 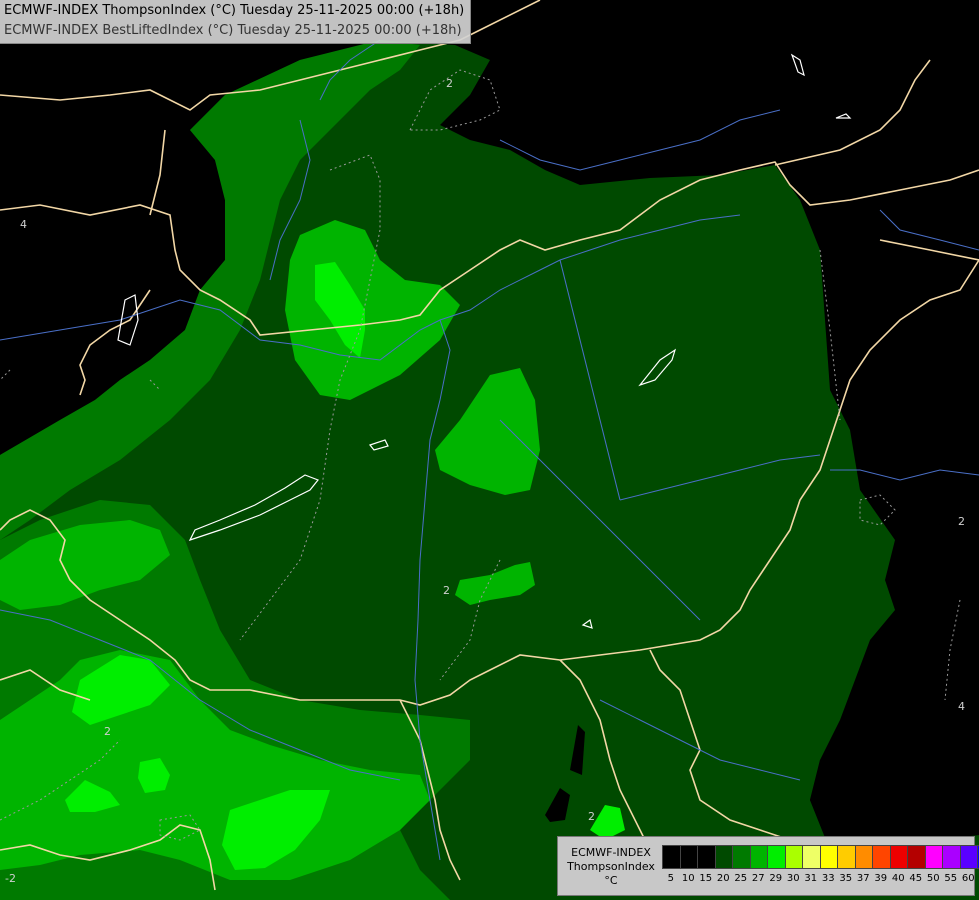 What do you see at coordinates (793, 878) in the screenshot?
I see `legend-tick-label: 30` at bounding box center [793, 878].